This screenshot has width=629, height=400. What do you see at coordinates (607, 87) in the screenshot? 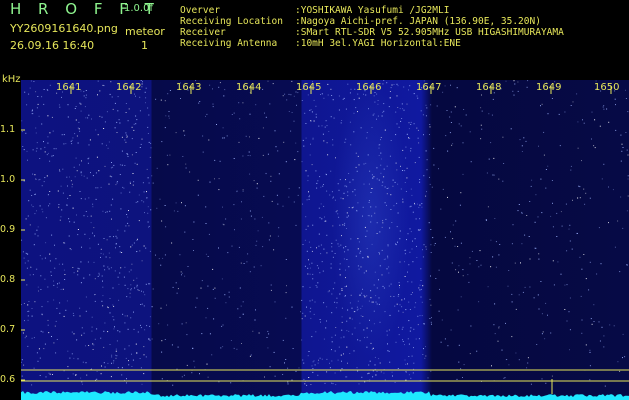
I see `x-tick-label: 1650` at bounding box center [607, 87].